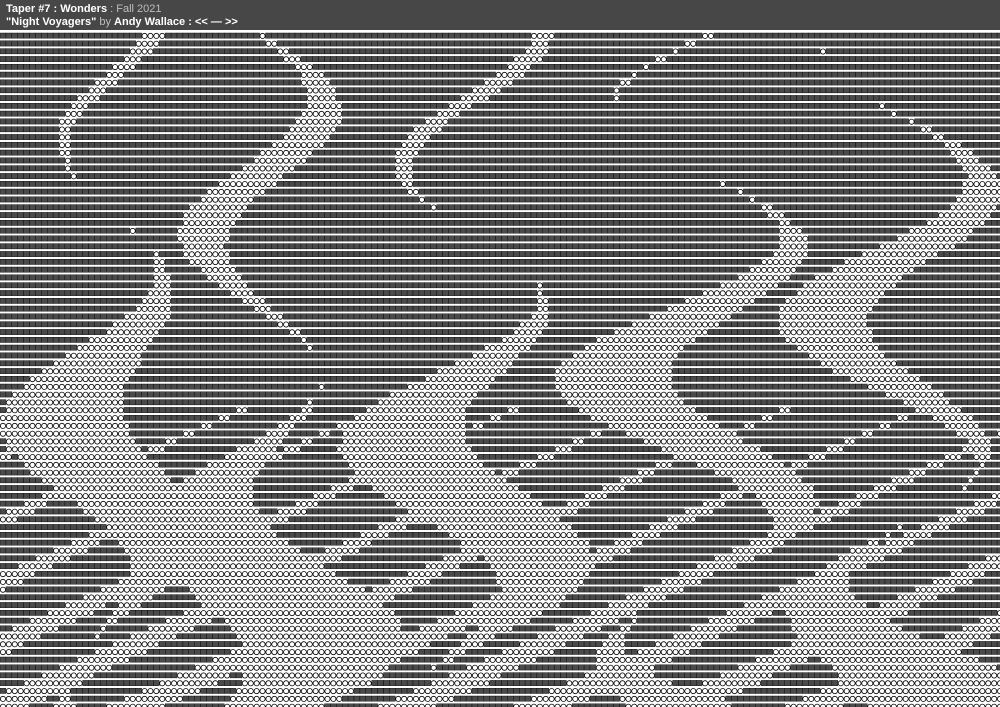 This screenshot has width=1000, height=707. What do you see at coordinates (201, 22) in the screenshot?
I see `previous-link: <<` at bounding box center [201, 22].